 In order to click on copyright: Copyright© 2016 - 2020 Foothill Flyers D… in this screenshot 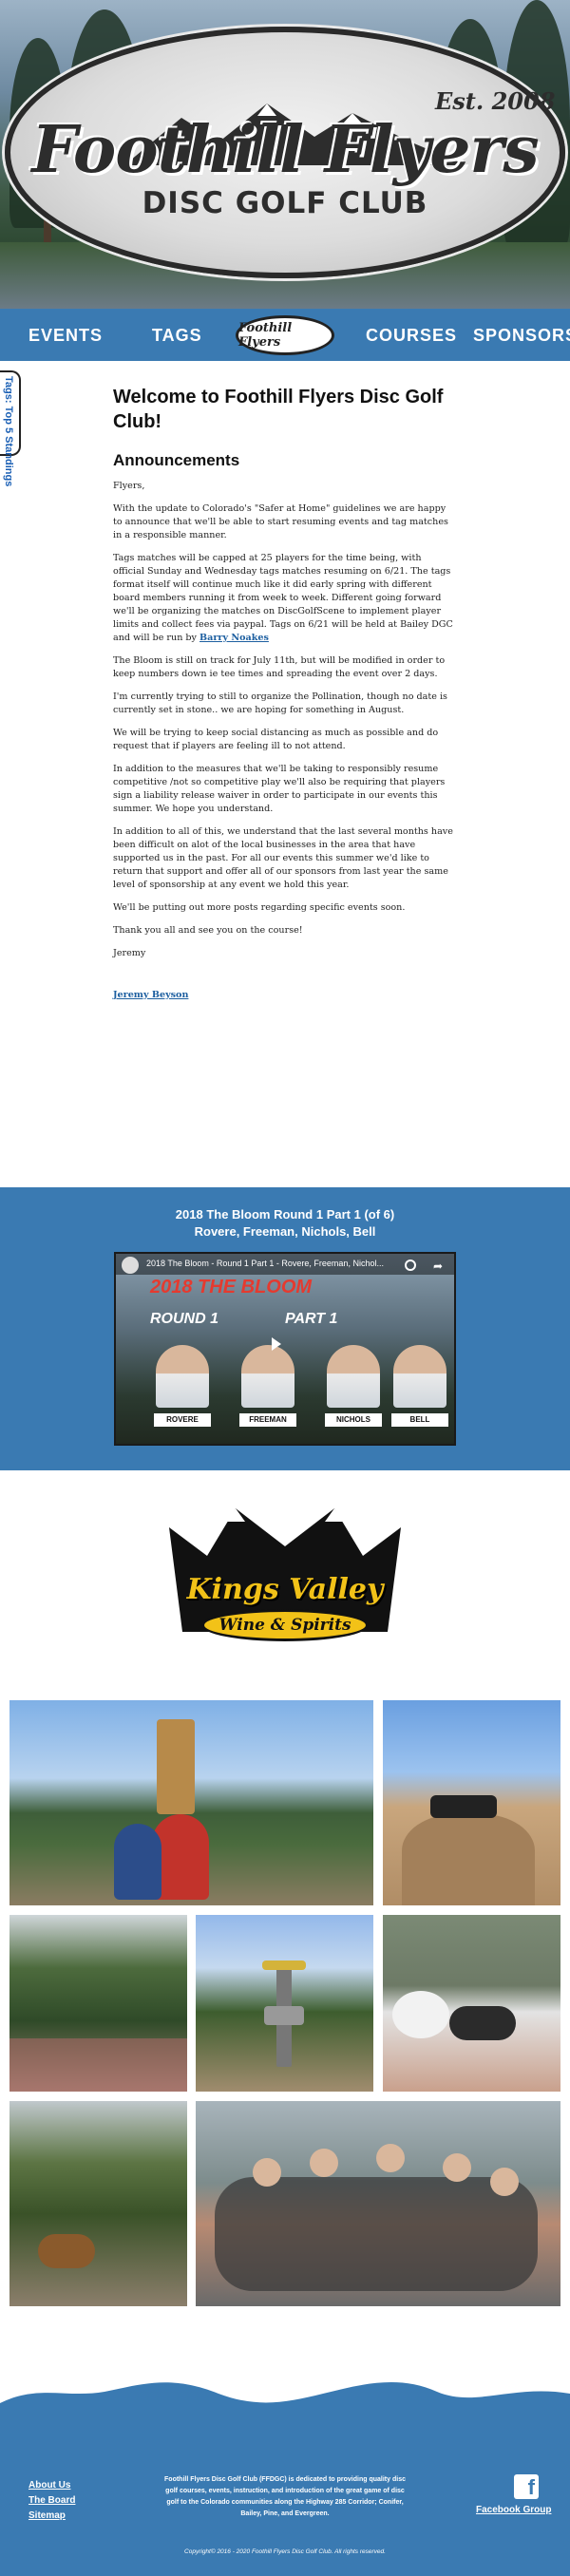, I will do `click(285, 2551)`.